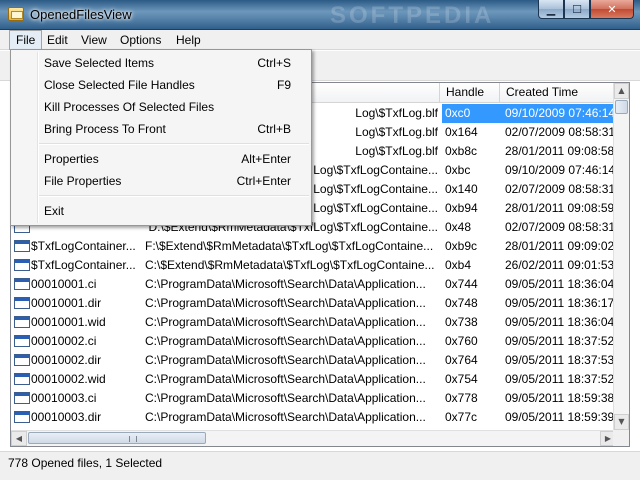  What do you see at coordinates (320, 40) in the screenshot?
I see `menu-bar: File Edit View Options Help` at bounding box center [320, 40].